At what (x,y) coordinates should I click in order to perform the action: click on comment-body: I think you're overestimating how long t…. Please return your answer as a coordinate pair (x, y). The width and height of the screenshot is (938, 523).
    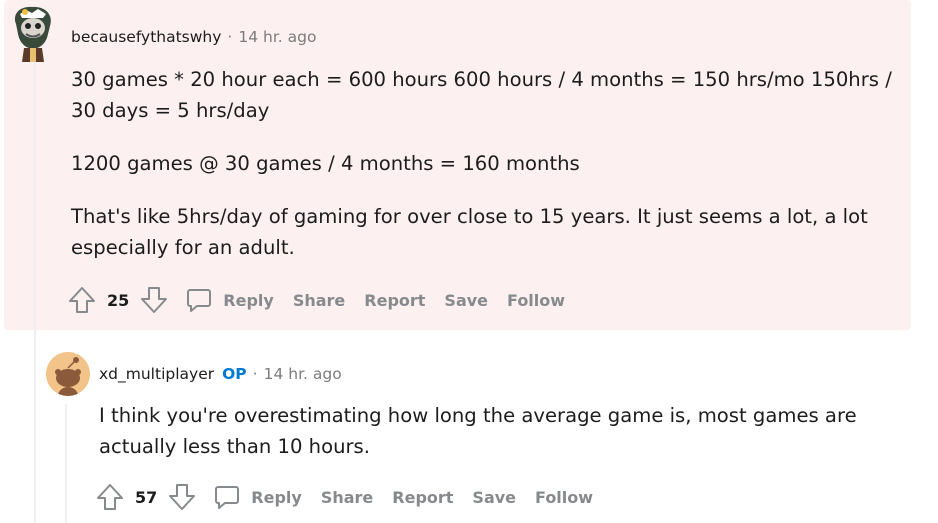
    Looking at the image, I should click on (494, 442).